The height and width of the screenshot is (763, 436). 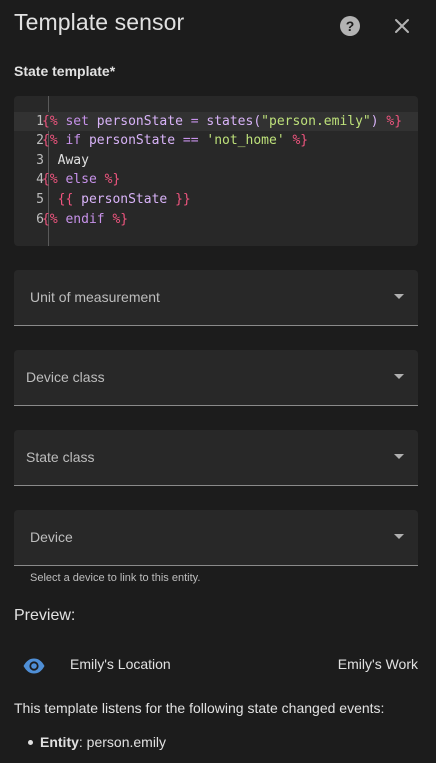 I want to click on code-line: 3 Away, so click(x=216, y=161).